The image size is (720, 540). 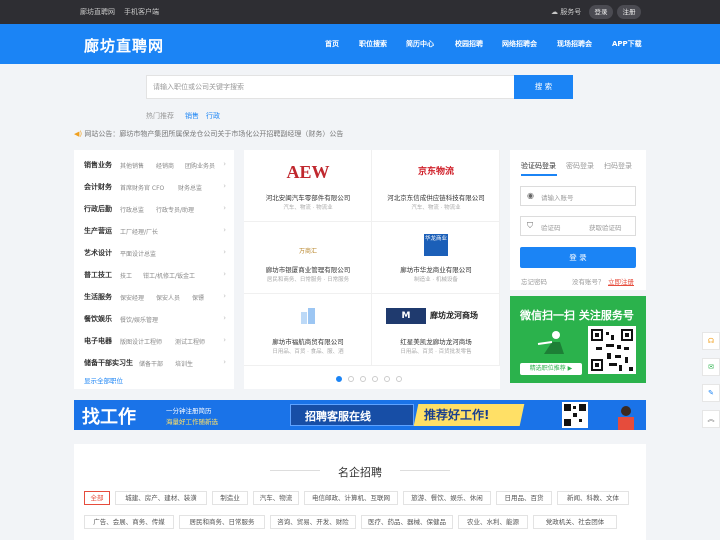 What do you see at coordinates (103, 380) in the screenshot?
I see `show-all-categories-link: 显示全部职位` at bounding box center [103, 380].